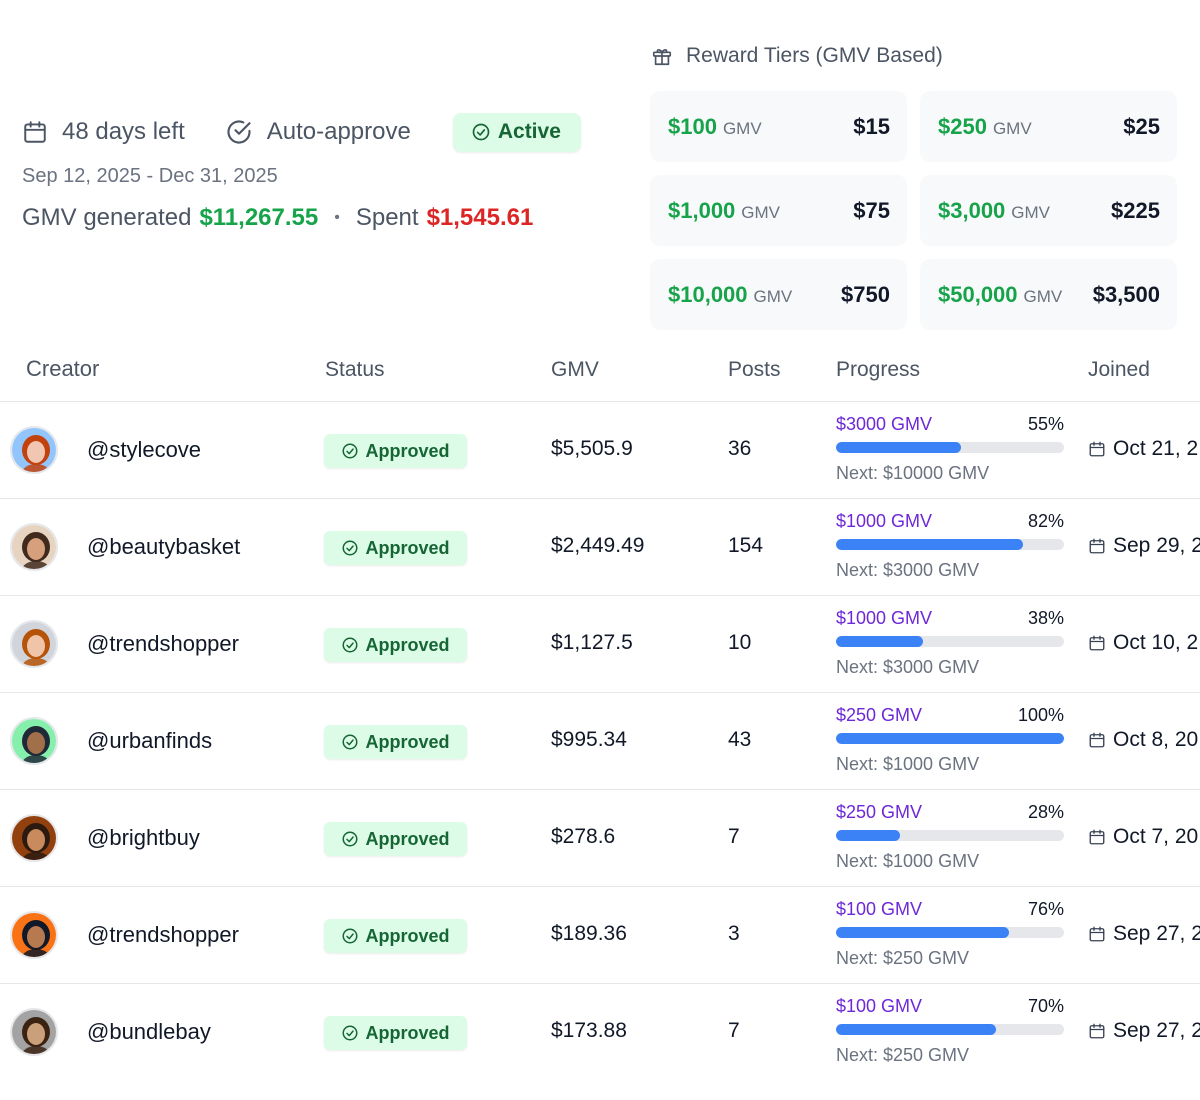  I want to click on tier-progress: $1000 GMV 82% Next: $3000 GMV, so click(950, 546).